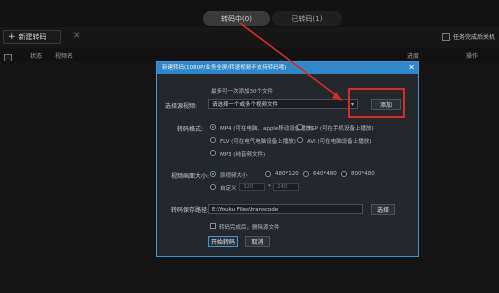  I want to click on custom-width-input: 320, so click(252, 187).